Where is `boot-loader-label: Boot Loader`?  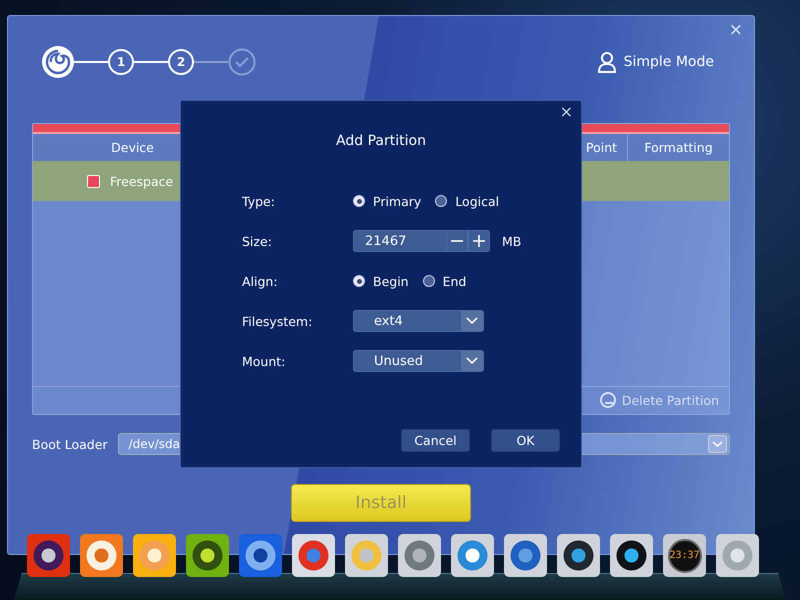
boot-loader-label: Boot Loader is located at coordinates (70, 444).